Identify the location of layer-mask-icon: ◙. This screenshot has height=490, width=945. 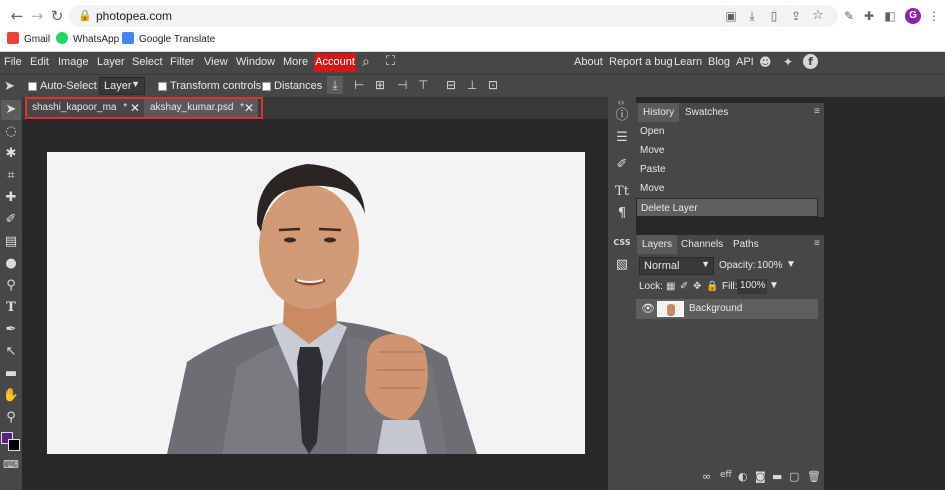
(760, 476).